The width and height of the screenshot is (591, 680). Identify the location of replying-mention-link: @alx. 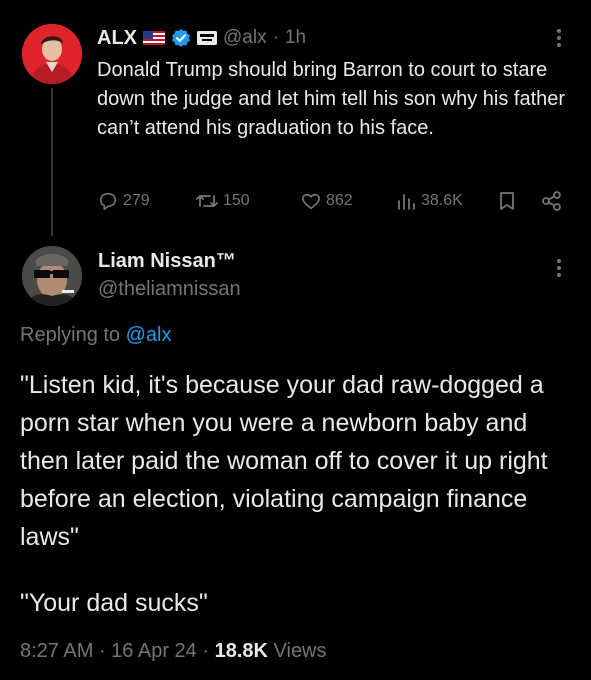
(149, 335).